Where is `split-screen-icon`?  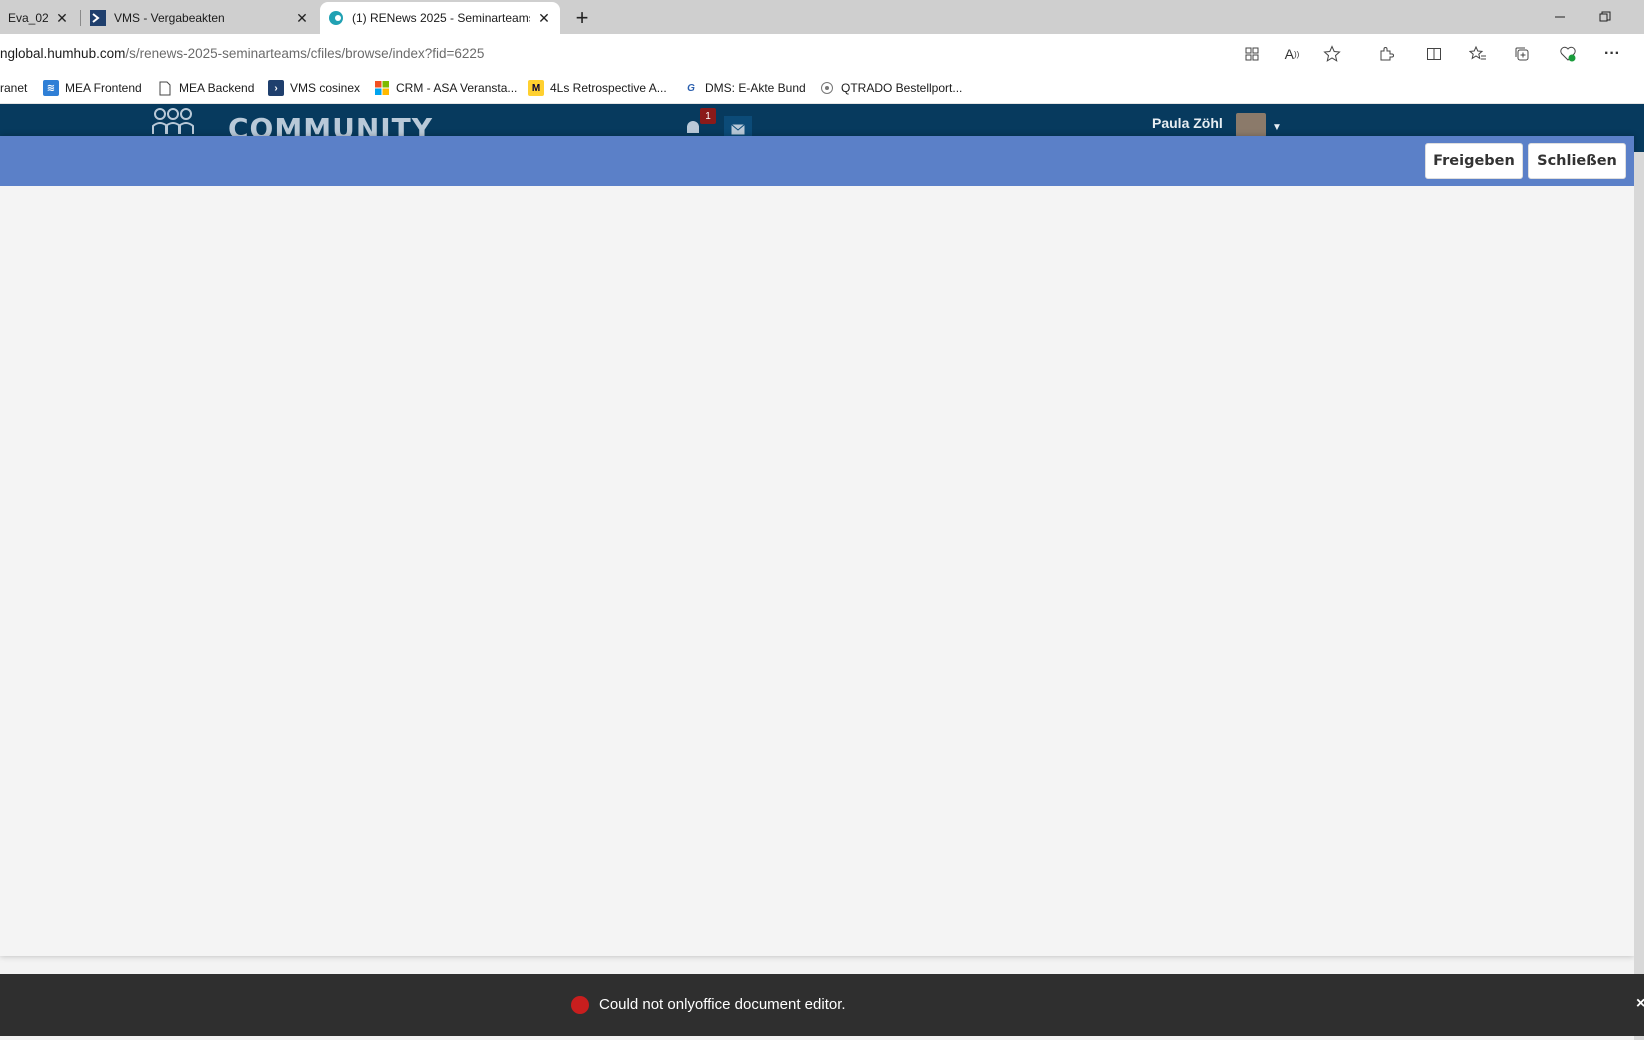
split-screen-icon is located at coordinates (1434, 54).